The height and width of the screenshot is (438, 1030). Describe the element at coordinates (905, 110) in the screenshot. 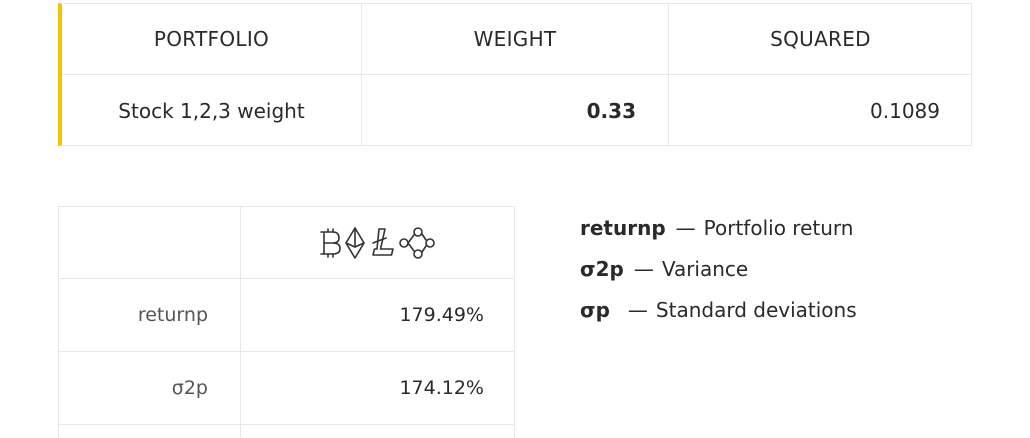

I see `cell-squared-value: 0.1089` at that location.